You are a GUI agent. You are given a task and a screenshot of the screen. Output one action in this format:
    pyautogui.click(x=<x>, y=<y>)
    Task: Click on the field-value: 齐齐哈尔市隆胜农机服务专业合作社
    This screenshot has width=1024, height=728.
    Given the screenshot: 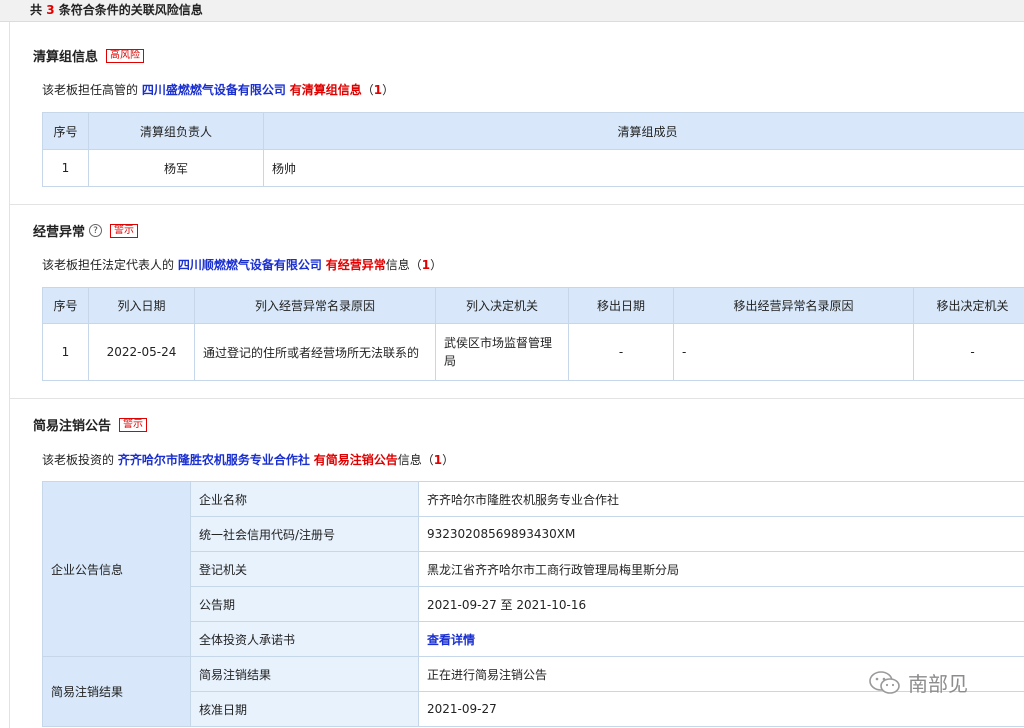 What is the action you would take?
    pyautogui.click(x=721, y=499)
    